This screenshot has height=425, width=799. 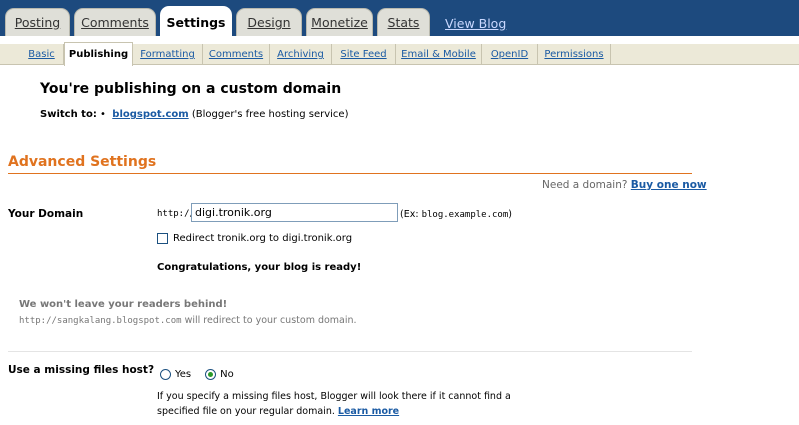 I want to click on view-blog-link: View Blog, so click(x=475, y=23).